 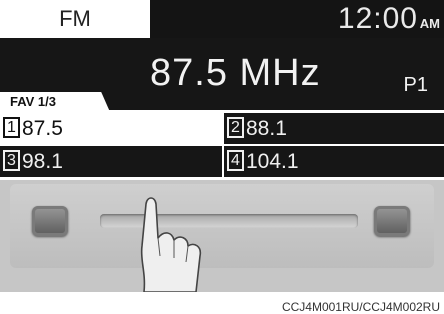 I want to click on right-knob, so click(x=392, y=221).